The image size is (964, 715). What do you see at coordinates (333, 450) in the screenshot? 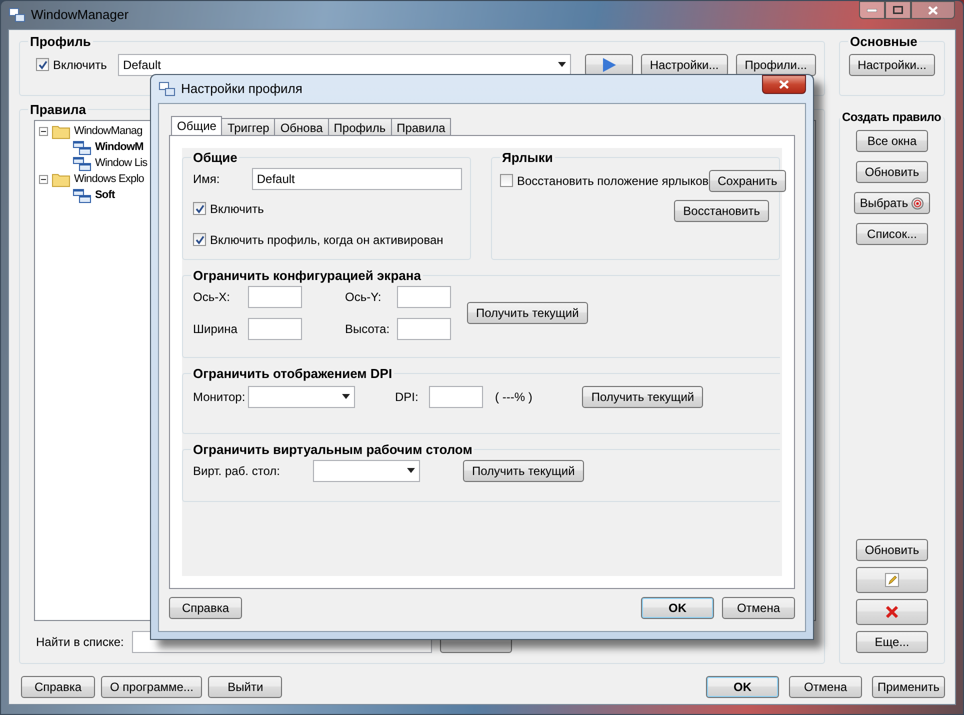
I see `group-title: Ограничить виртуальным рабочим столом` at bounding box center [333, 450].